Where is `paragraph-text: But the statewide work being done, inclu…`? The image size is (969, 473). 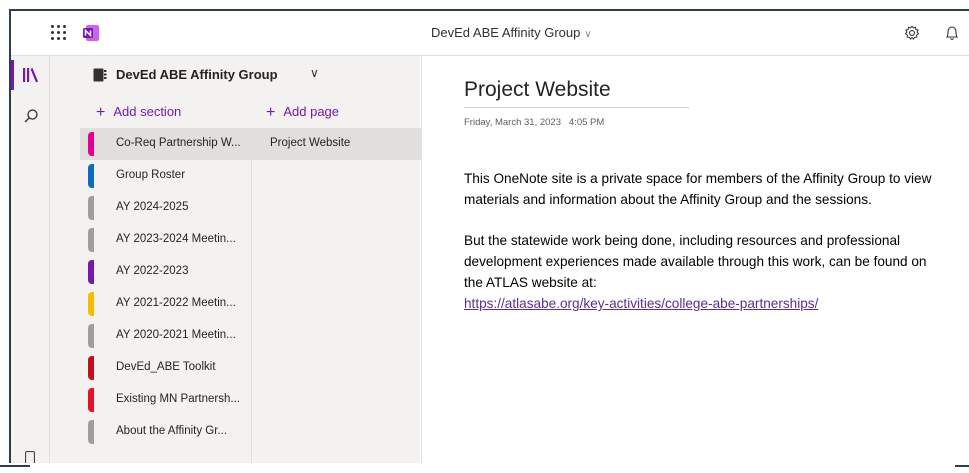
paragraph-text: But the statewide work being done, inclu… is located at coordinates (695, 261).